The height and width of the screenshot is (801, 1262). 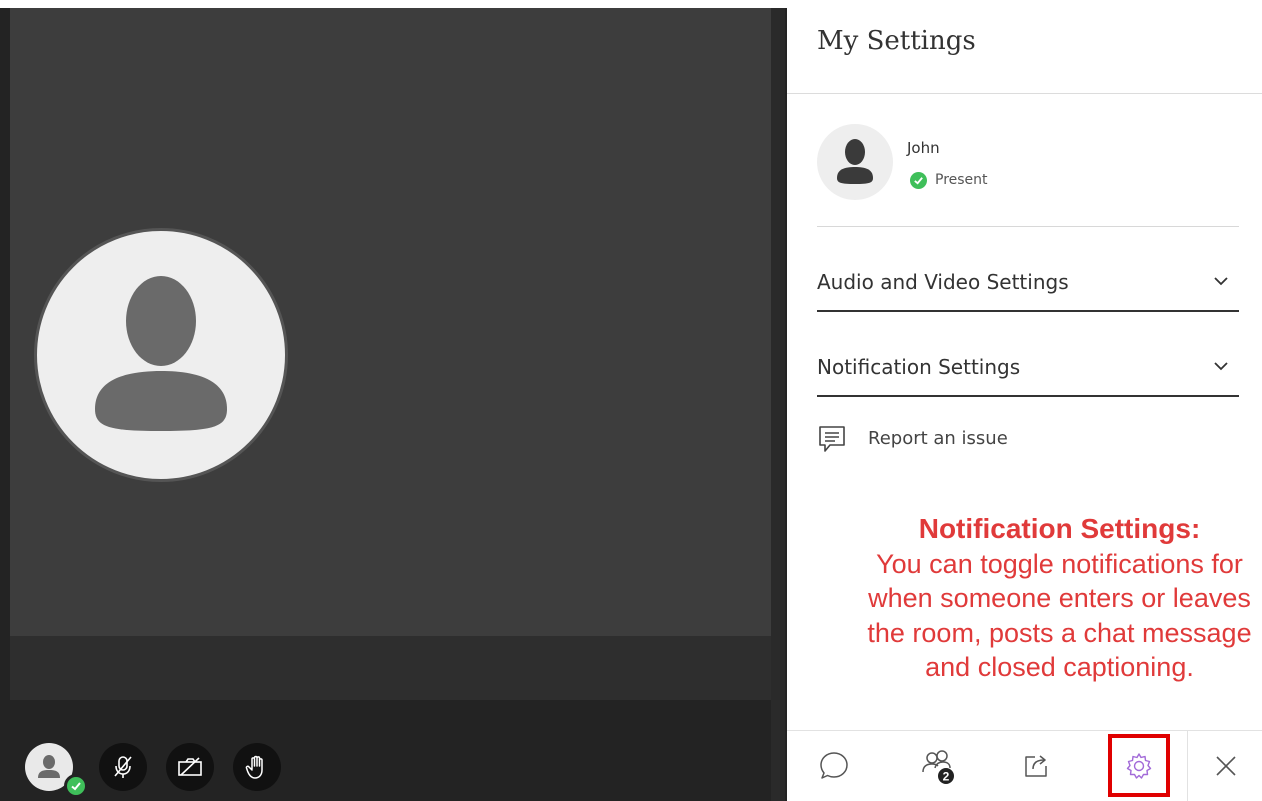 I want to click on participants-button: 2, so click(x=939, y=766).